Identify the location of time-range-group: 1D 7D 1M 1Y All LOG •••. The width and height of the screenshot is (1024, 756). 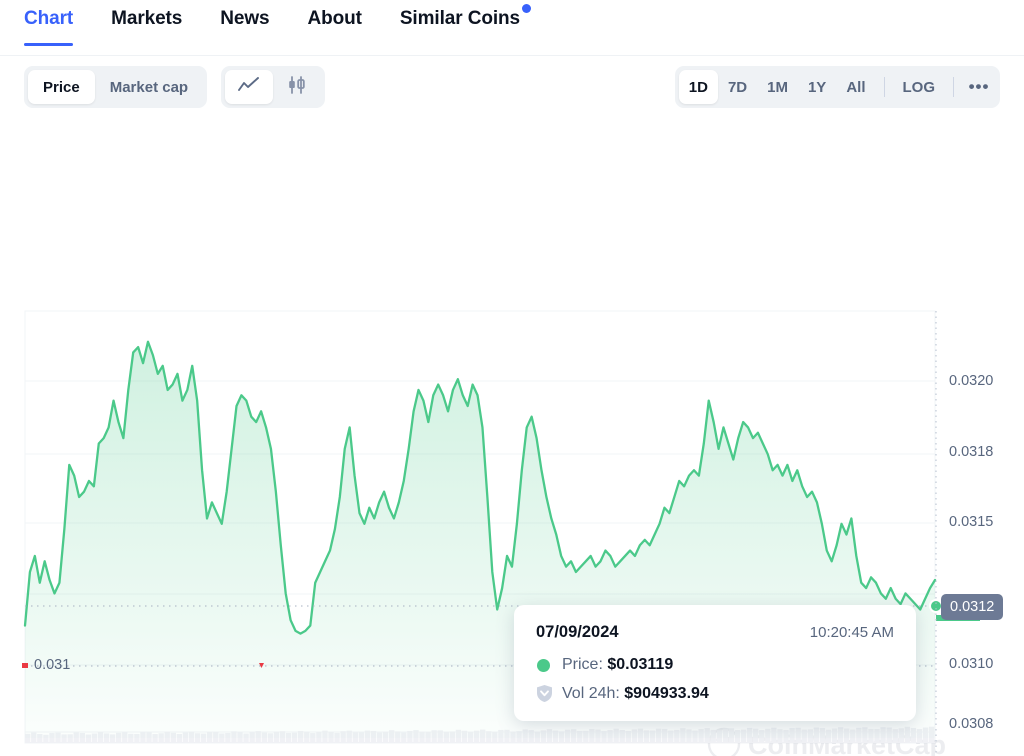
(837, 87).